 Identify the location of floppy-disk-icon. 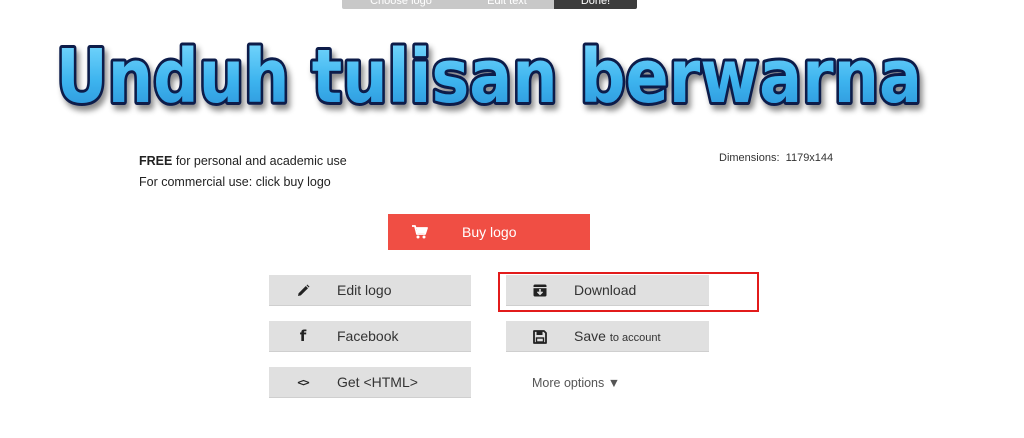
(540, 336).